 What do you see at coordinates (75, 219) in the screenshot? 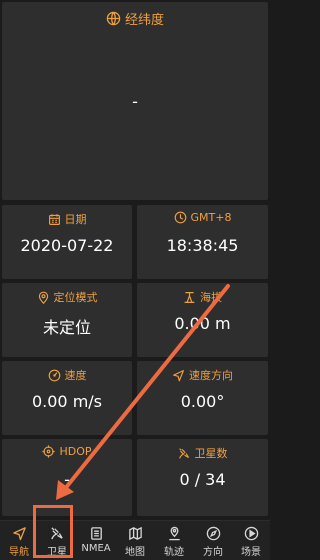
I see `date-label: 日期` at bounding box center [75, 219].